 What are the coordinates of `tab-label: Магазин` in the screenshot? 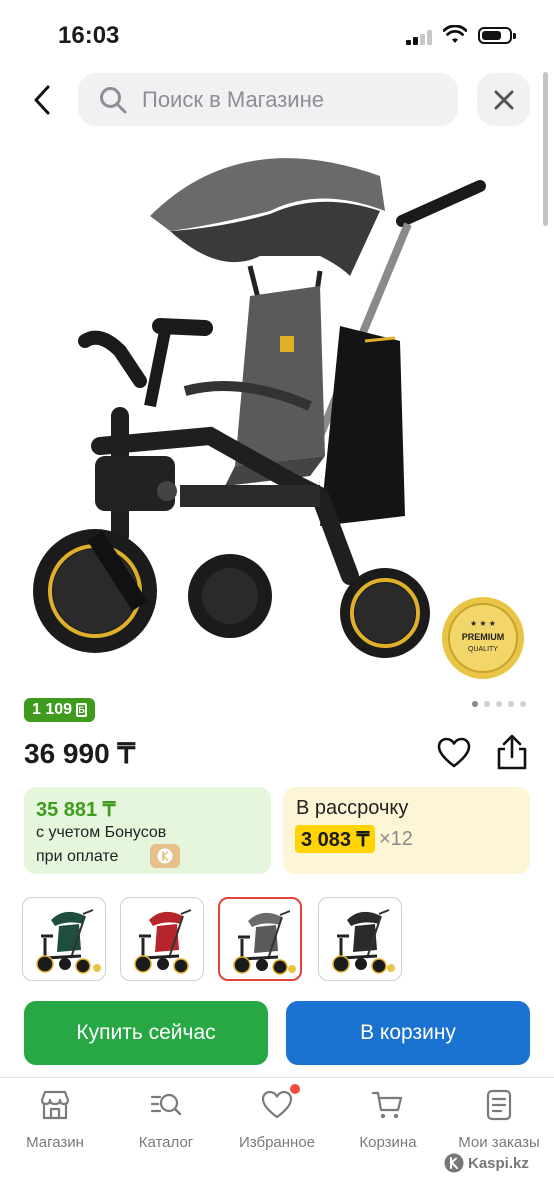 It's located at (55, 1142).